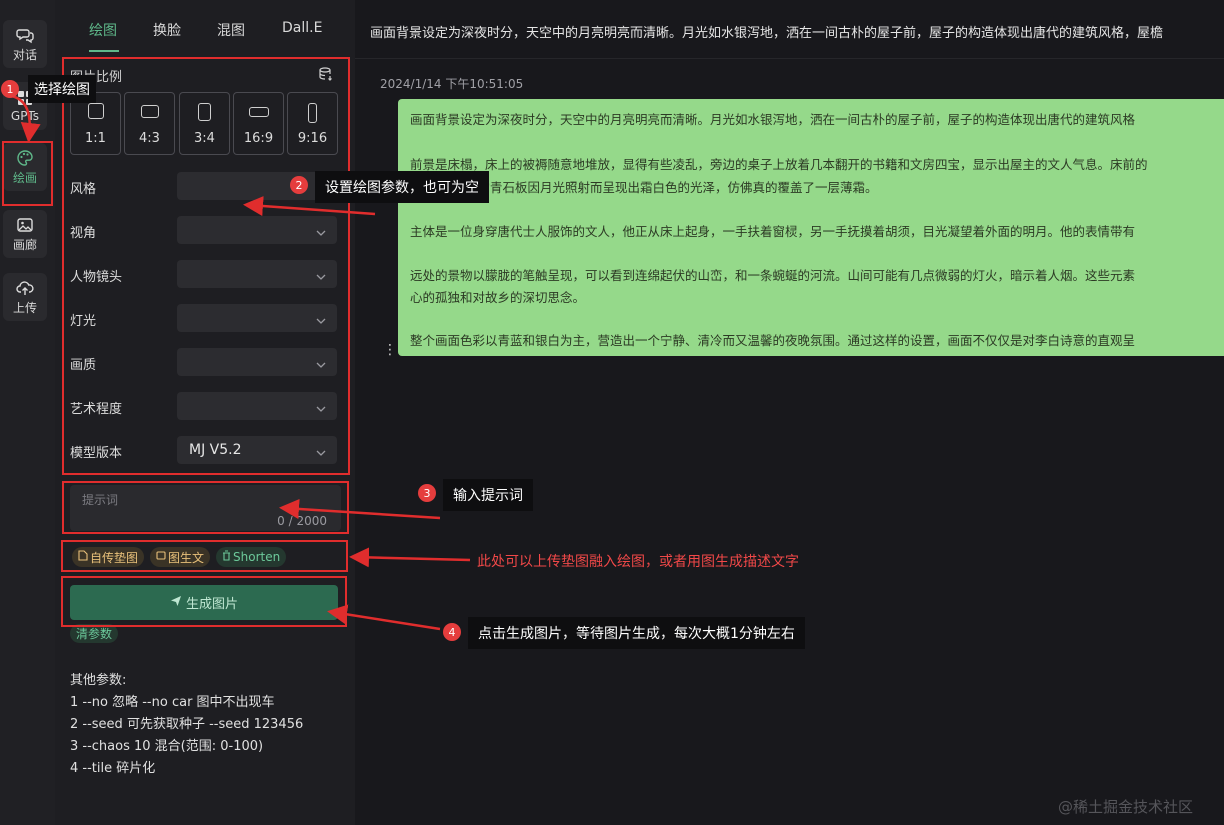 Image resolution: width=1224 pixels, height=825 pixels. What do you see at coordinates (452, 632) in the screenshot?
I see `step-badge-4: 4` at bounding box center [452, 632].